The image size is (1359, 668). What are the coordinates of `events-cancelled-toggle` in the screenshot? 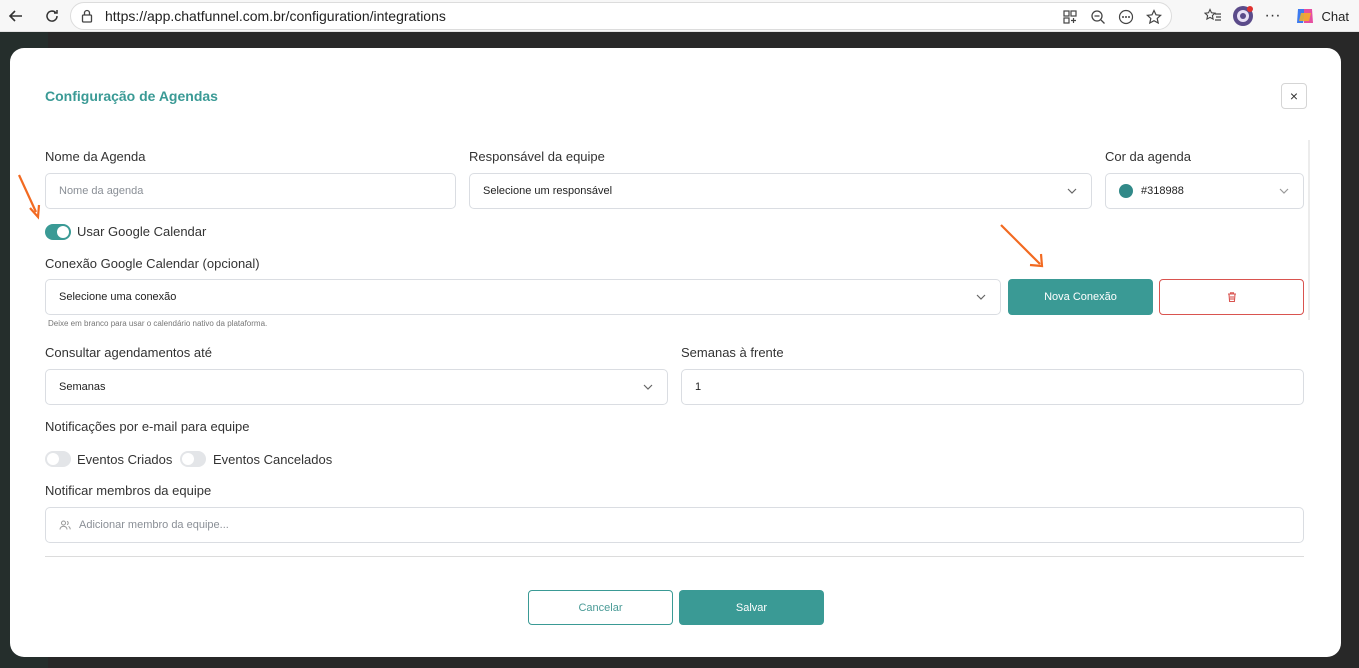 It's located at (193, 459).